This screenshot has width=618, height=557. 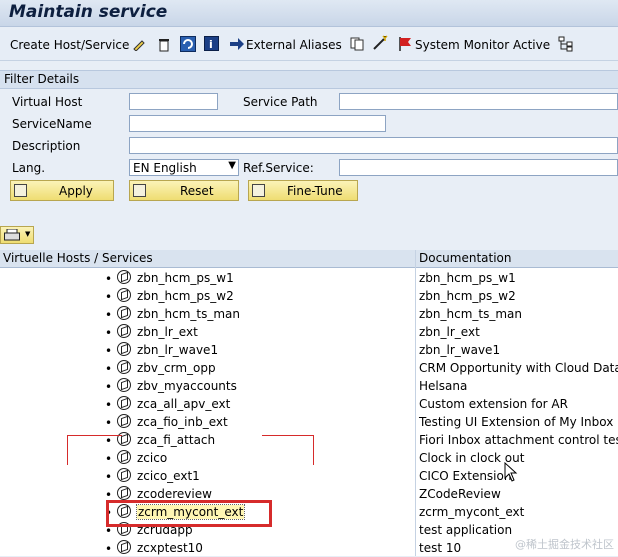 What do you see at coordinates (373, 145) in the screenshot?
I see `description-input` at bounding box center [373, 145].